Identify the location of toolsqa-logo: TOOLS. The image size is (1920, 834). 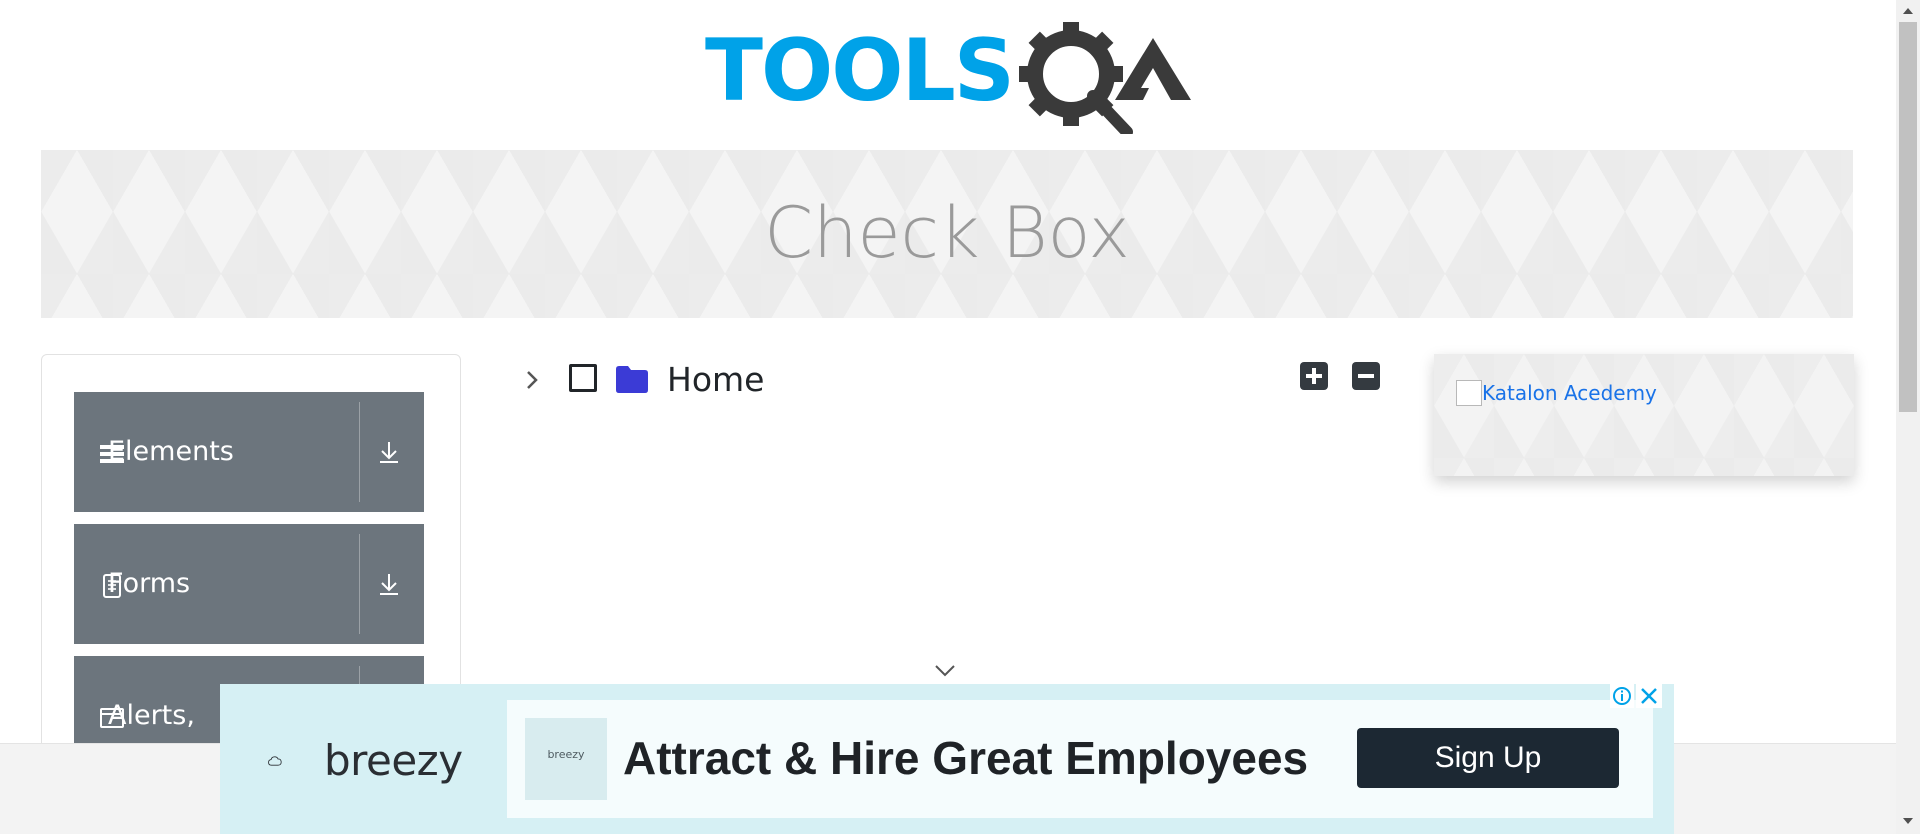
(950, 79).